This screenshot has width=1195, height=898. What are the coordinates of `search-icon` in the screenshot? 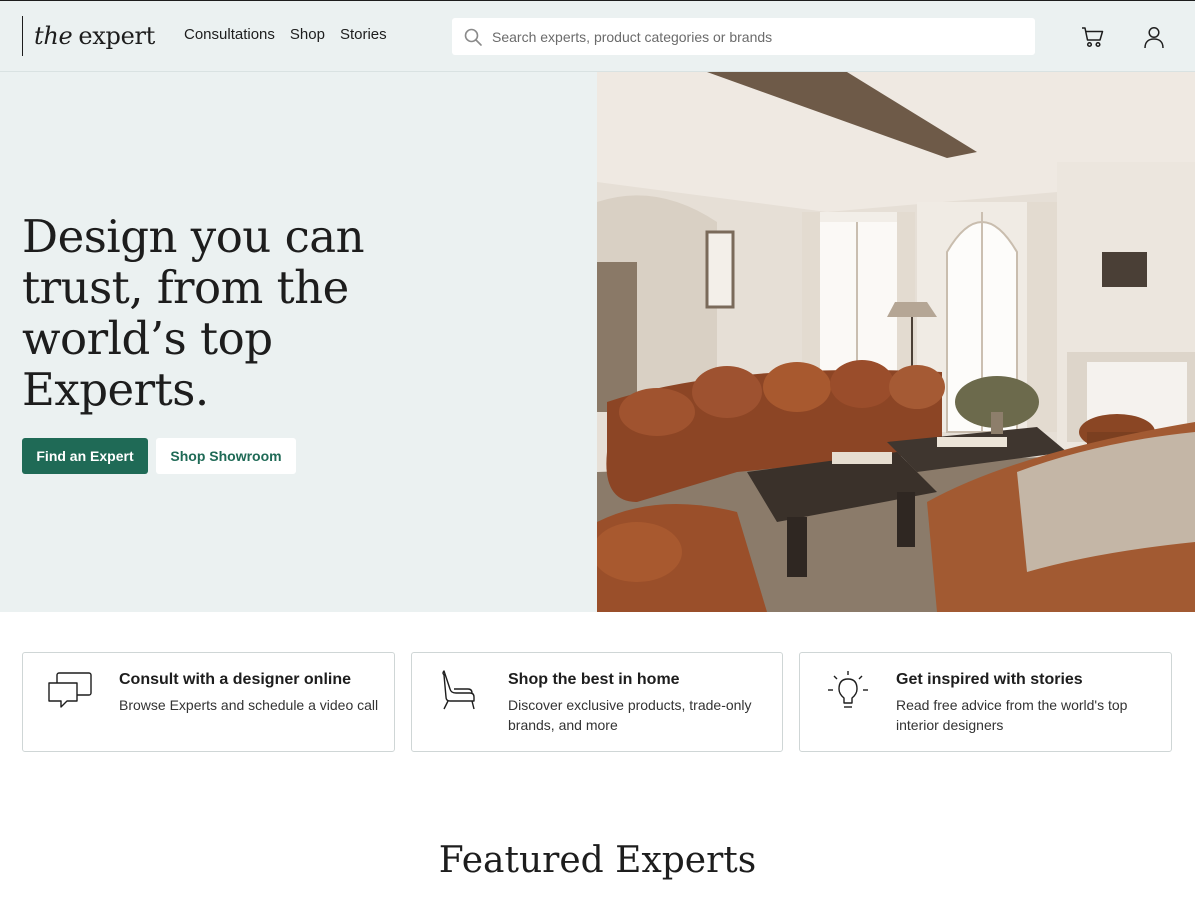 It's located at (473, 37).